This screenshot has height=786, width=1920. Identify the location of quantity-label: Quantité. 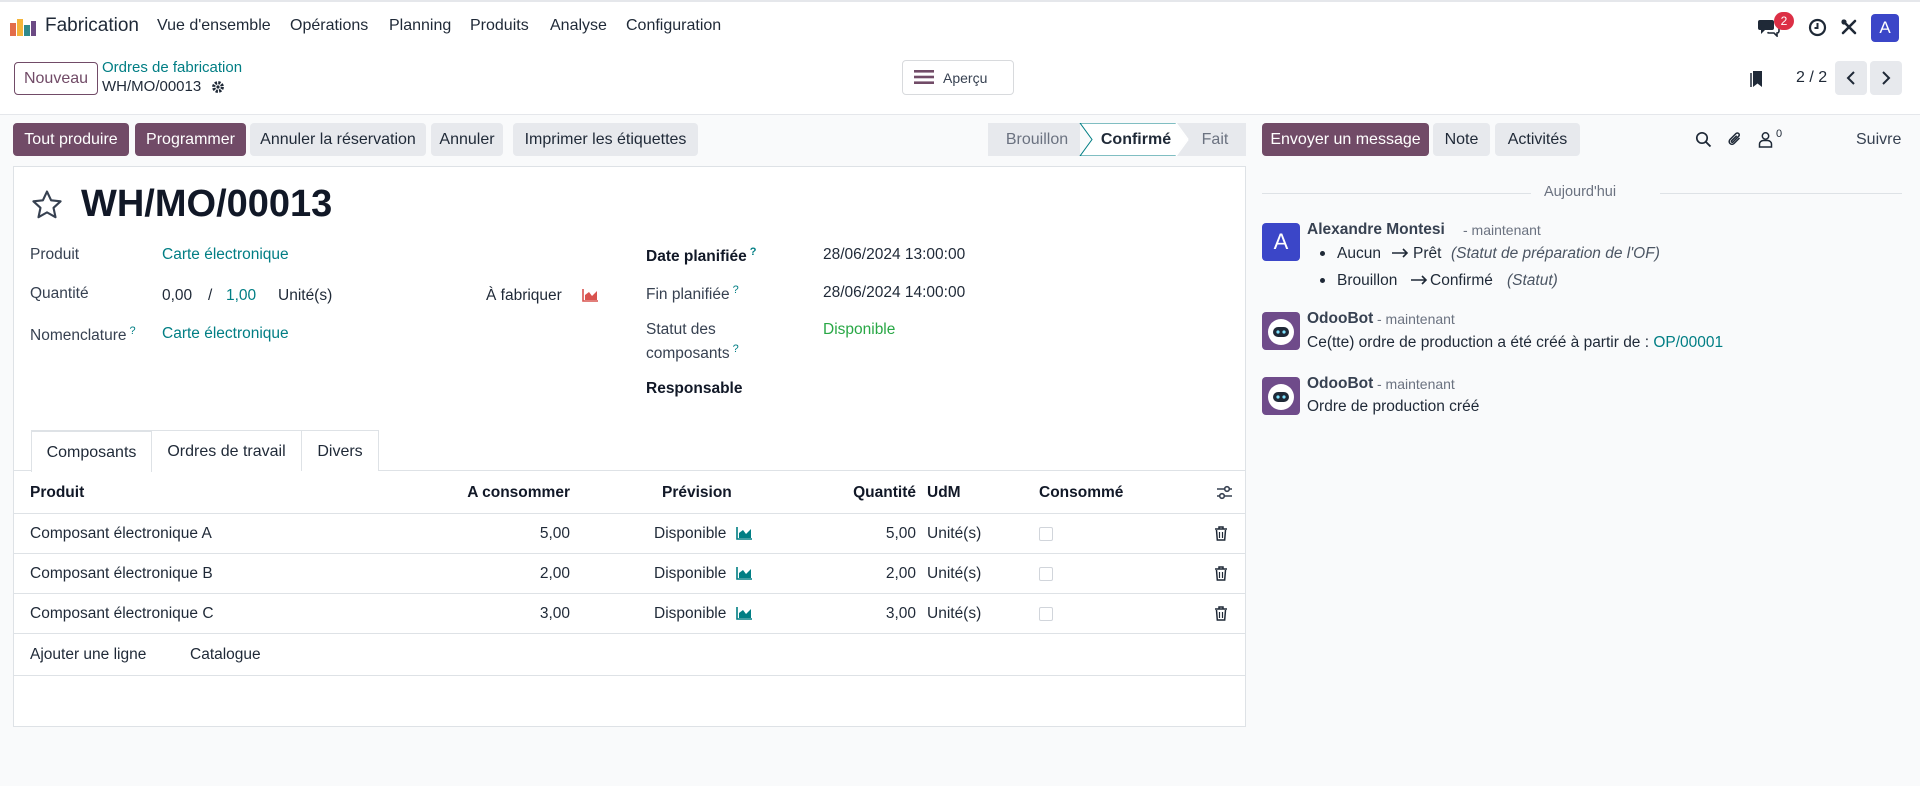
(59, 293).